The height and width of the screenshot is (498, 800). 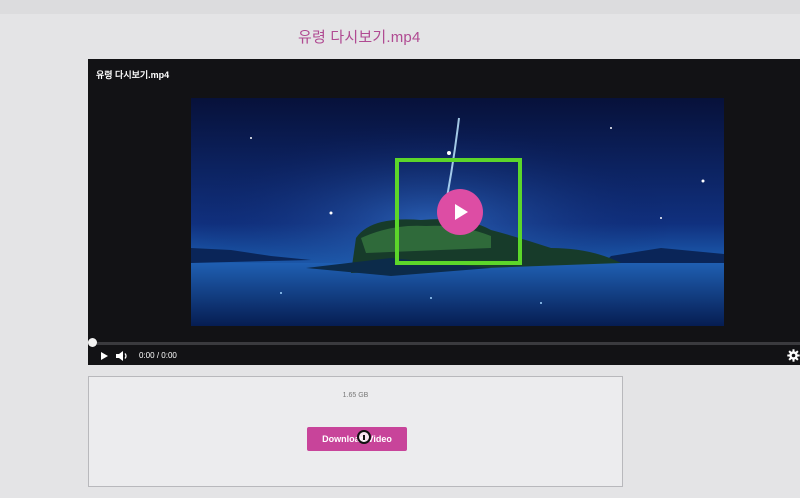 I want to click on page-title: 유령 다시보기.mp4, so click(x=359, y=37).